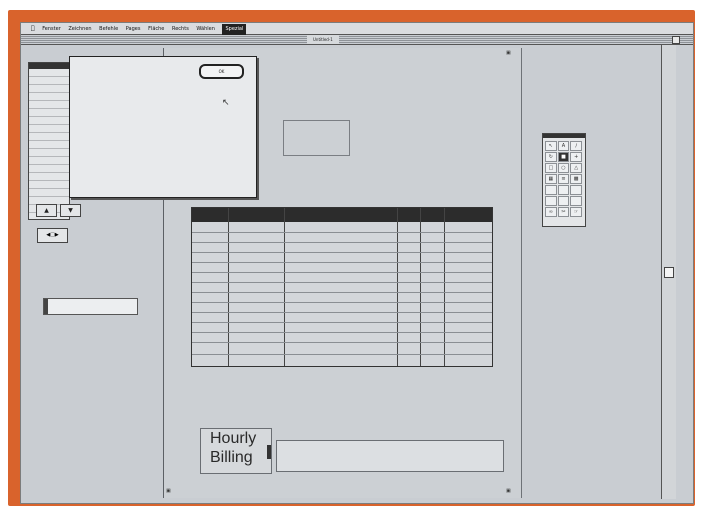 Image resolution: width=704 pixels, height=509 pixels. I want to click on ok-button: OK, so click(221, 71).